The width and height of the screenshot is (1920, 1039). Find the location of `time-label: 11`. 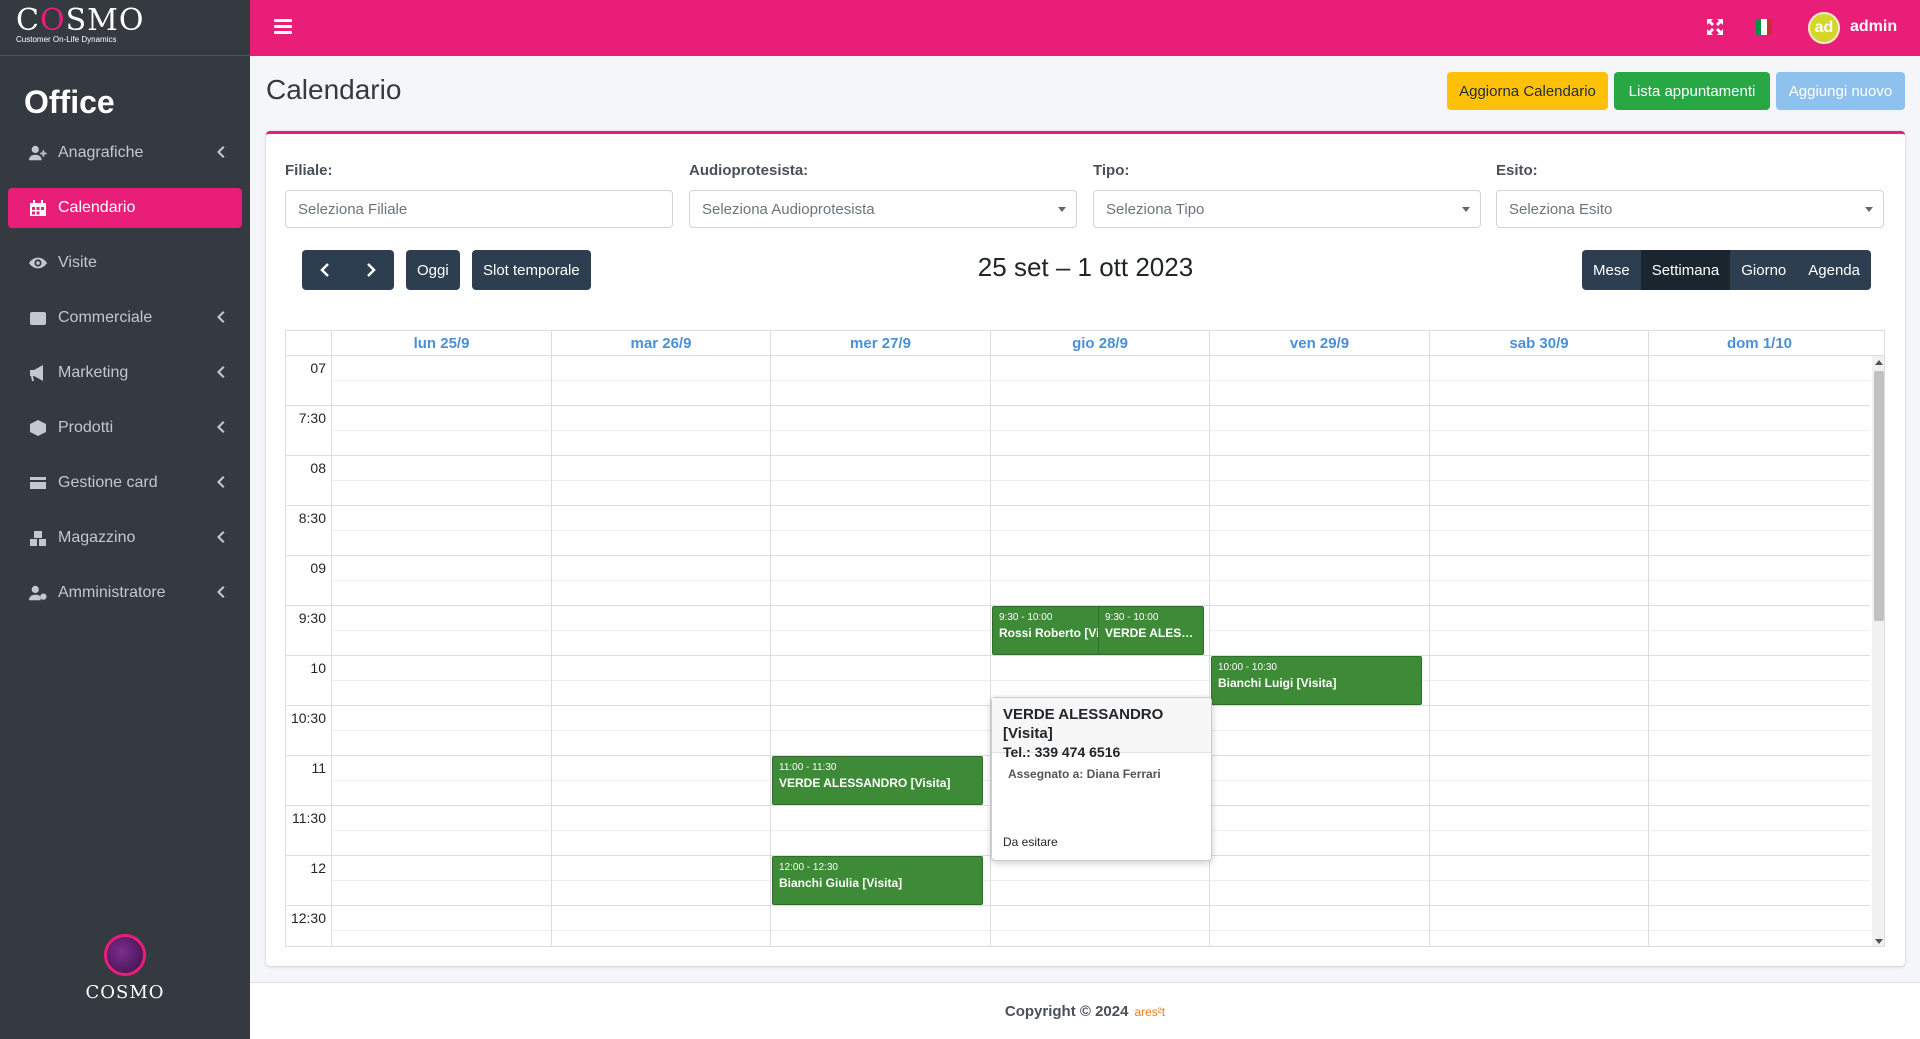

time-label: 11 is located at coordinates (318, 768).